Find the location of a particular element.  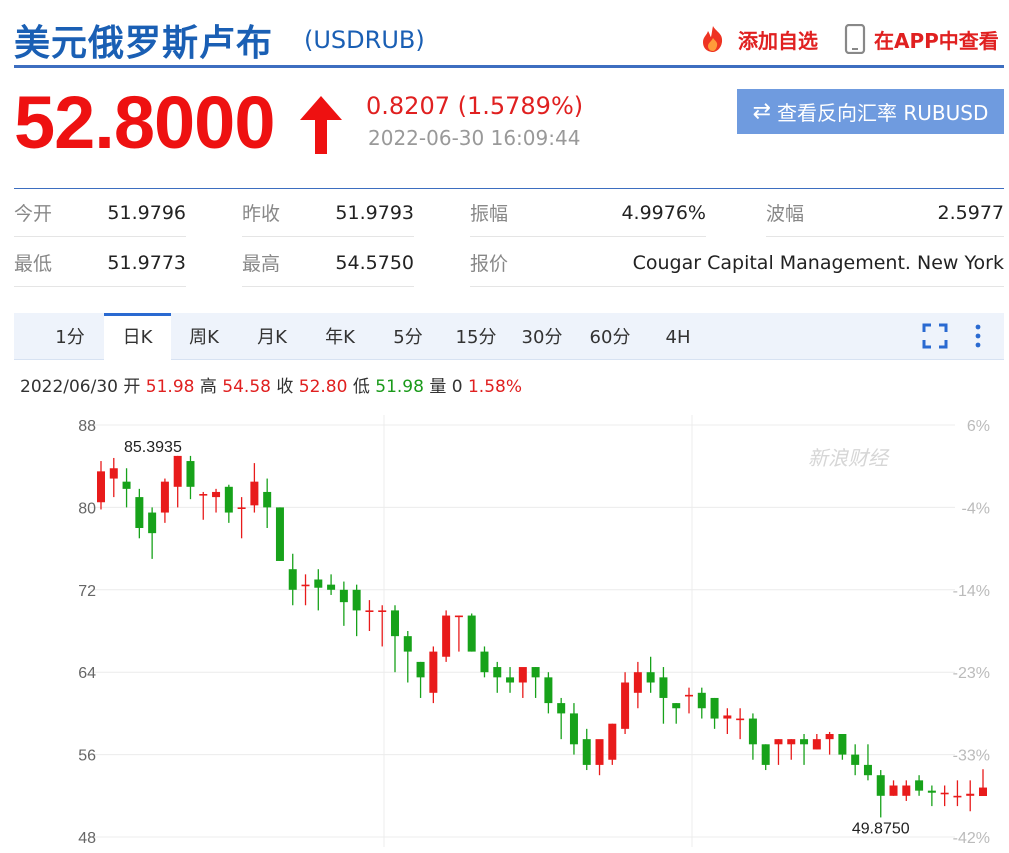

tab-yearly-k: 年K is located at coordinates (340, 336).